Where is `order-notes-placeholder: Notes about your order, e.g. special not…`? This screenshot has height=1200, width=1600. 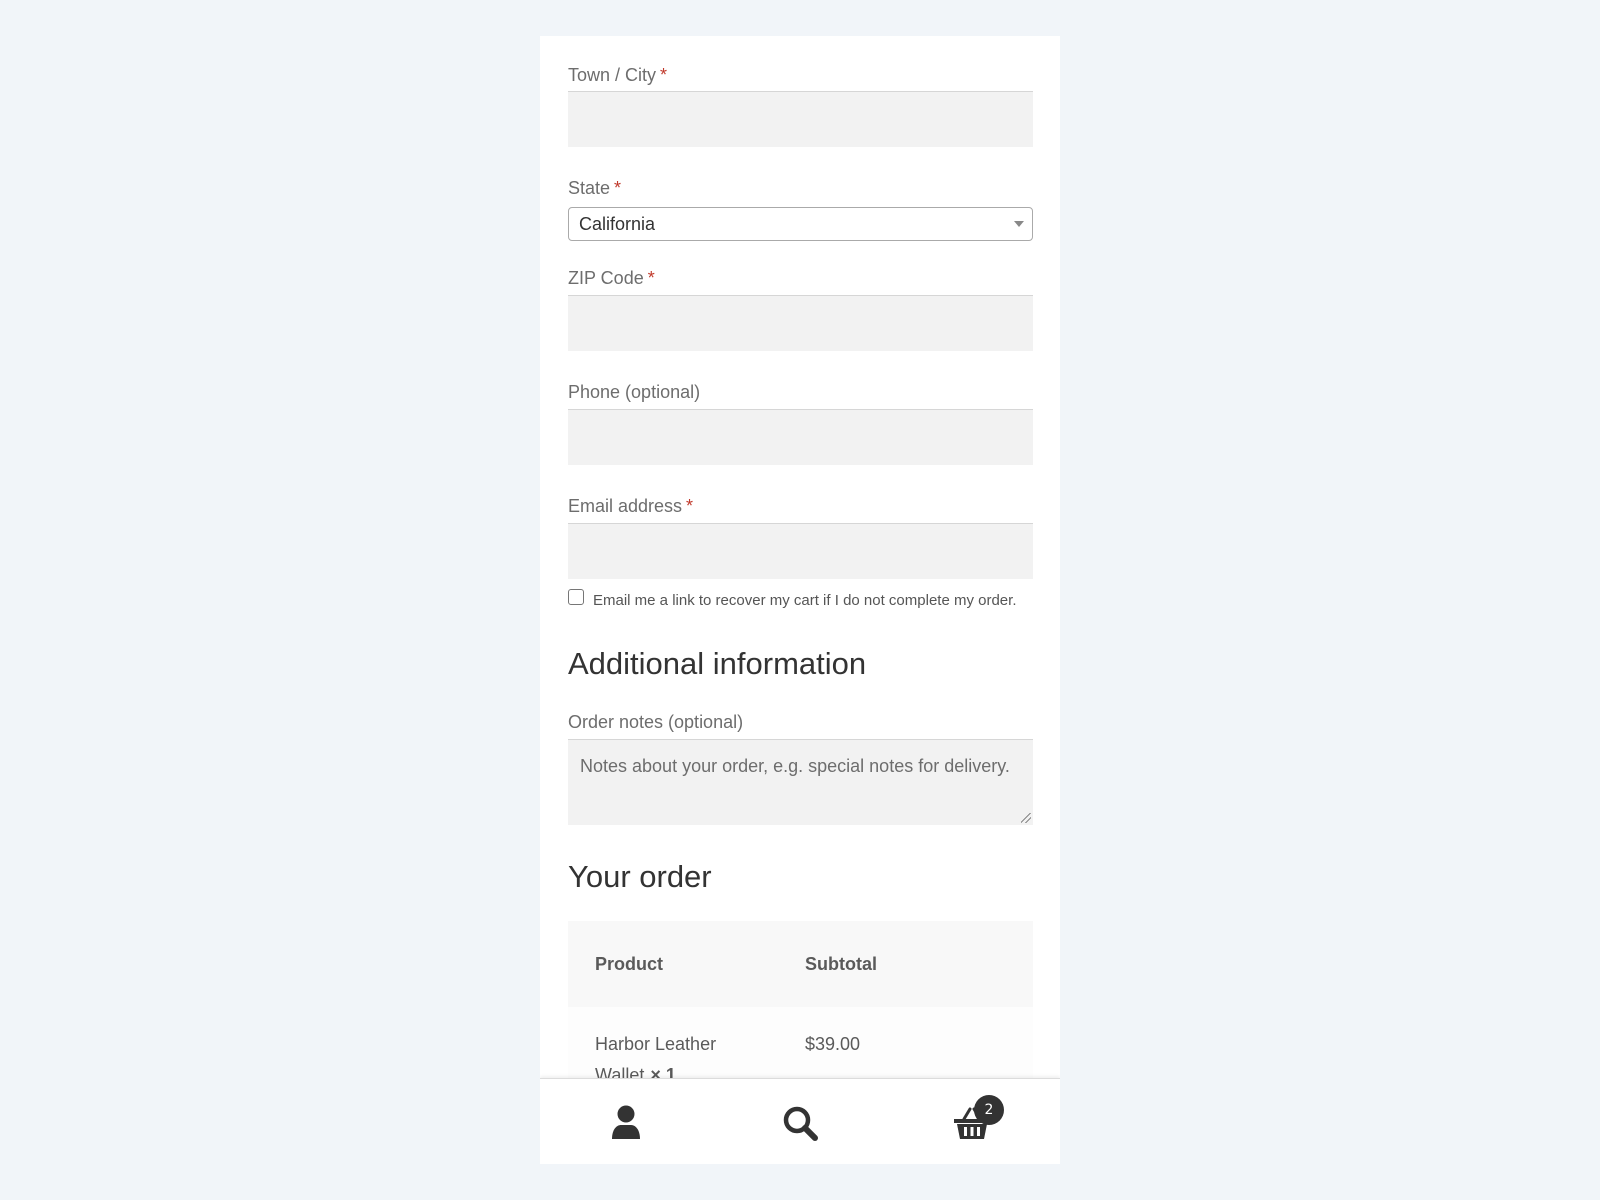
order-notes-placeholder: Notes about your order, e.g. special not… is located at coordinates (795, 766).